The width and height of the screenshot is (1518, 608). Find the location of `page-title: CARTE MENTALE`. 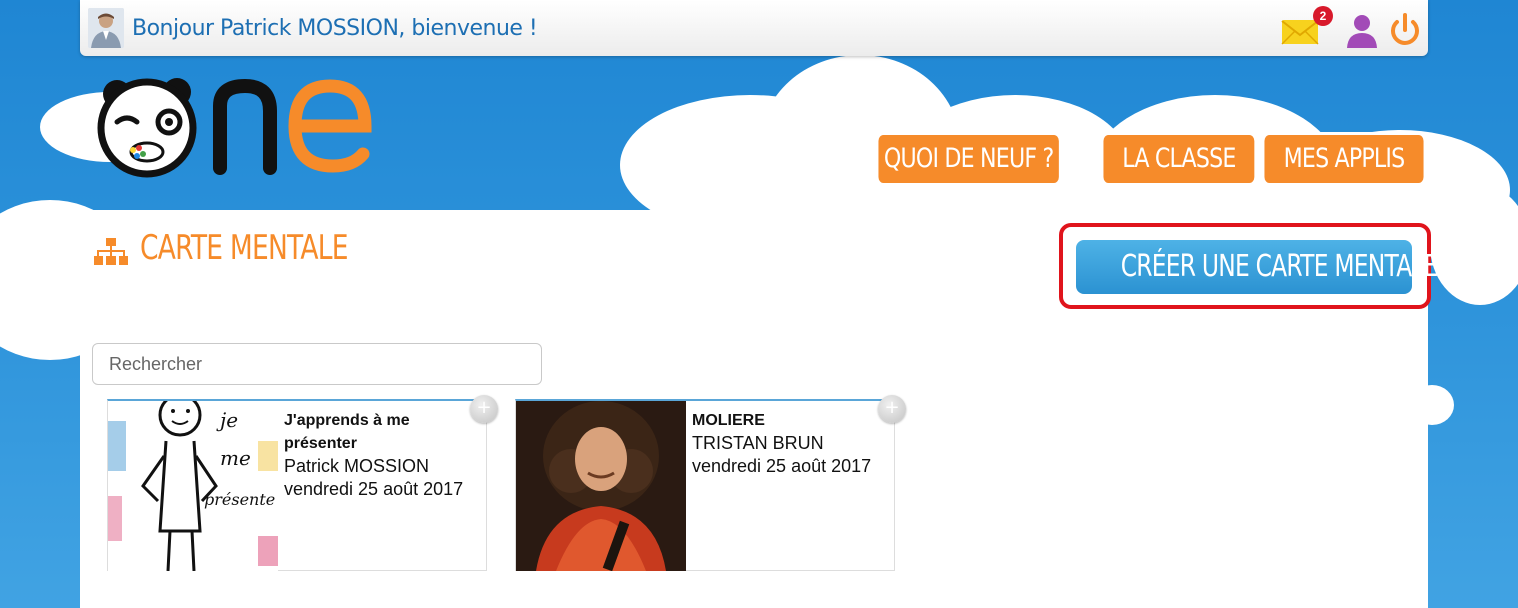

page-title: CARTE MENTALE is located at coordinates (244, 248).